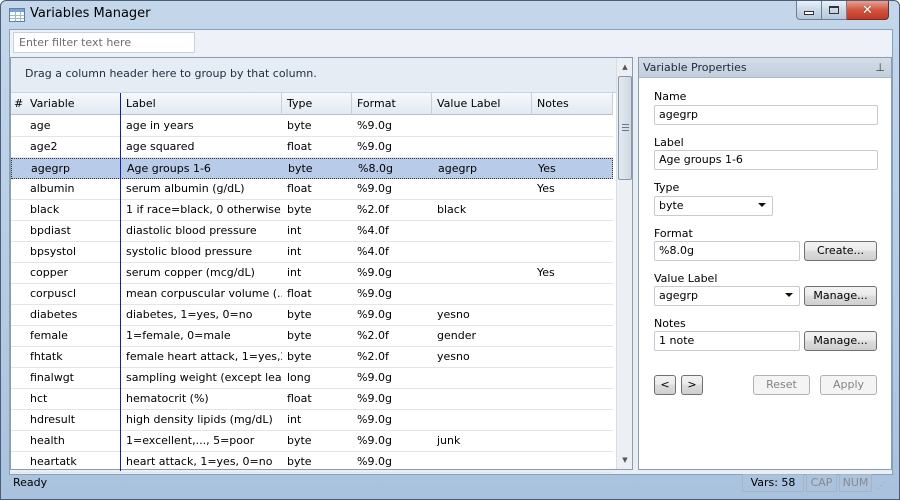  Describe the element at coordinates (199, 461) in the screenshot. I see `cell-label: heart attack, 1=yes, 0=no` at that location.